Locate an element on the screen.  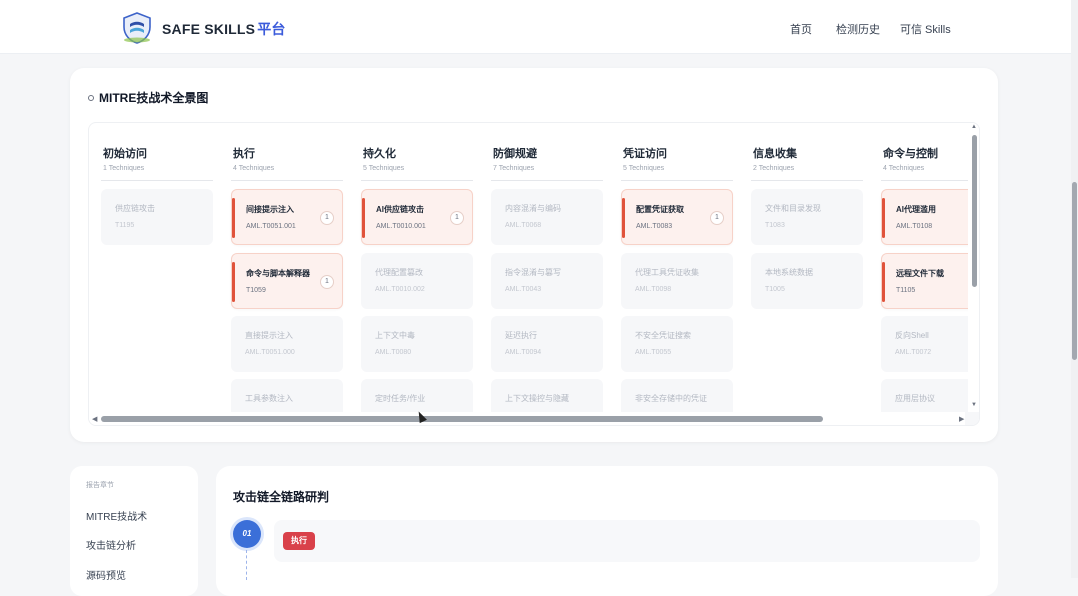
nav-trusted-skills: 可信 Skills is located at coordinates (925, 29).